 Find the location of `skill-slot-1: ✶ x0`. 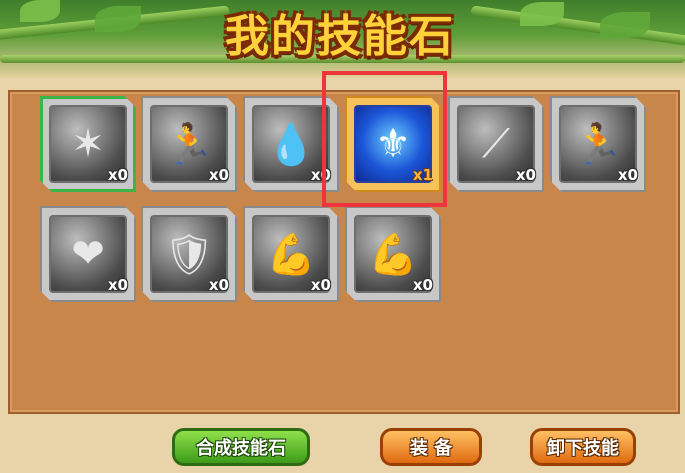

skill-slot-1: ✶ x0 is located at coordinates (88, 144).